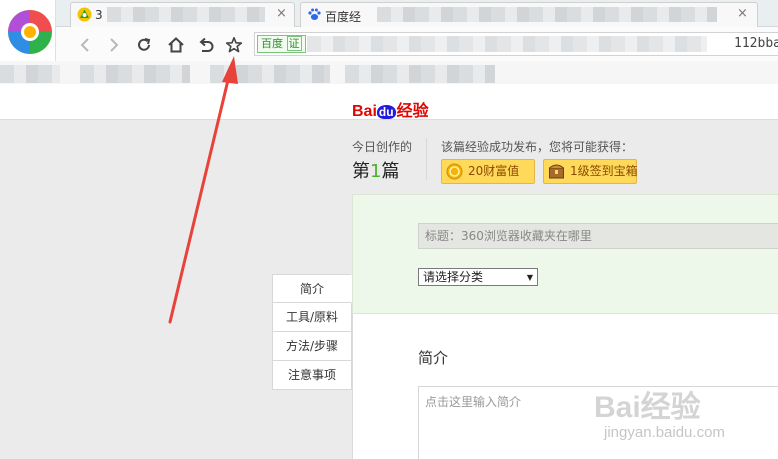  Describe the element at coordinates (426, 159) in the screenshot. I see `divider` at that location.